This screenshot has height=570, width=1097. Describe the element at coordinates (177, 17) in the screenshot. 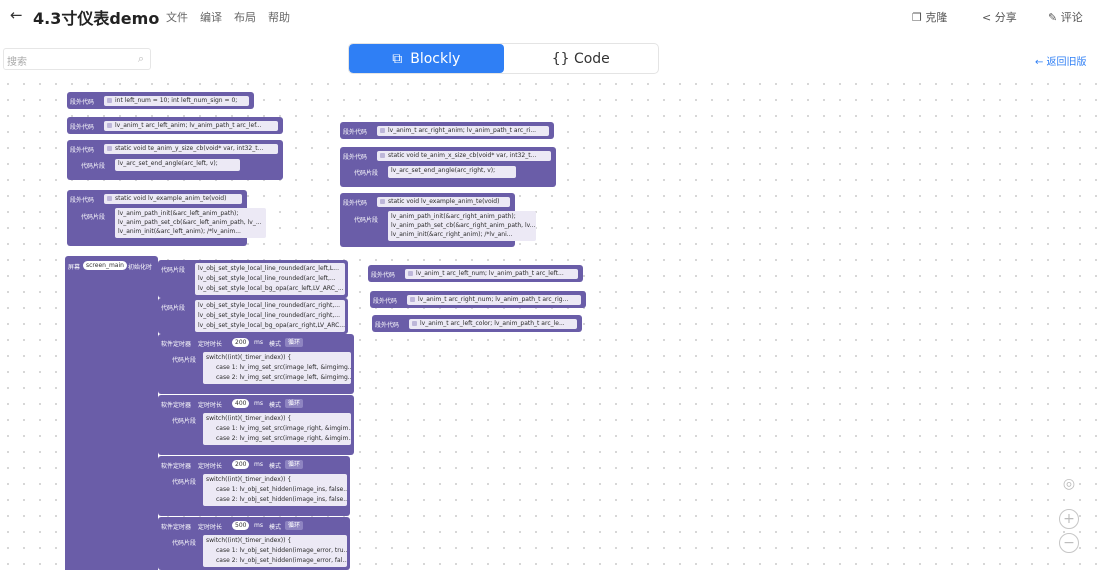

I see `menu-file: 文件` at that location.